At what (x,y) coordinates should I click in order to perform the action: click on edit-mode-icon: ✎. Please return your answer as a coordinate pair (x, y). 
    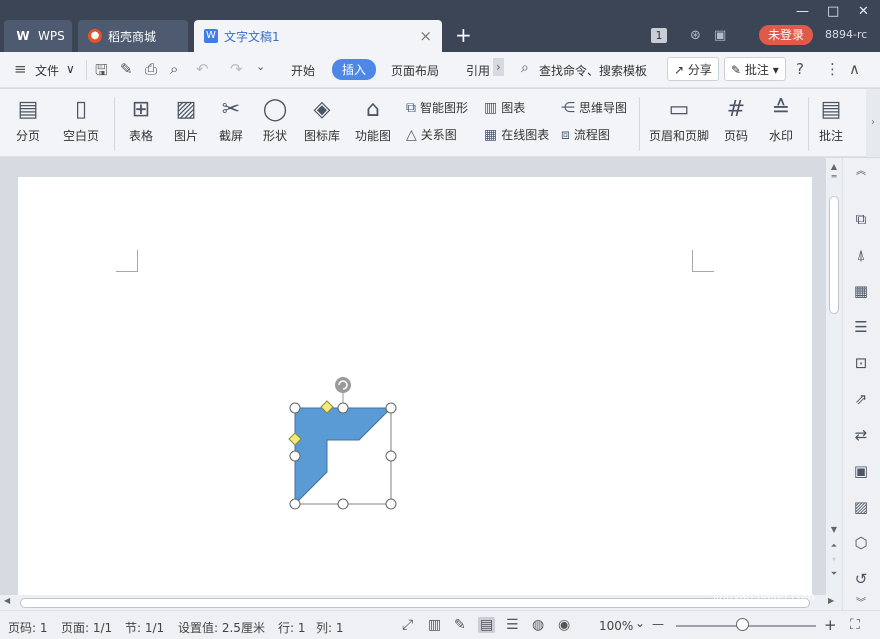
    Looking at the image, I should click on (460, 625).